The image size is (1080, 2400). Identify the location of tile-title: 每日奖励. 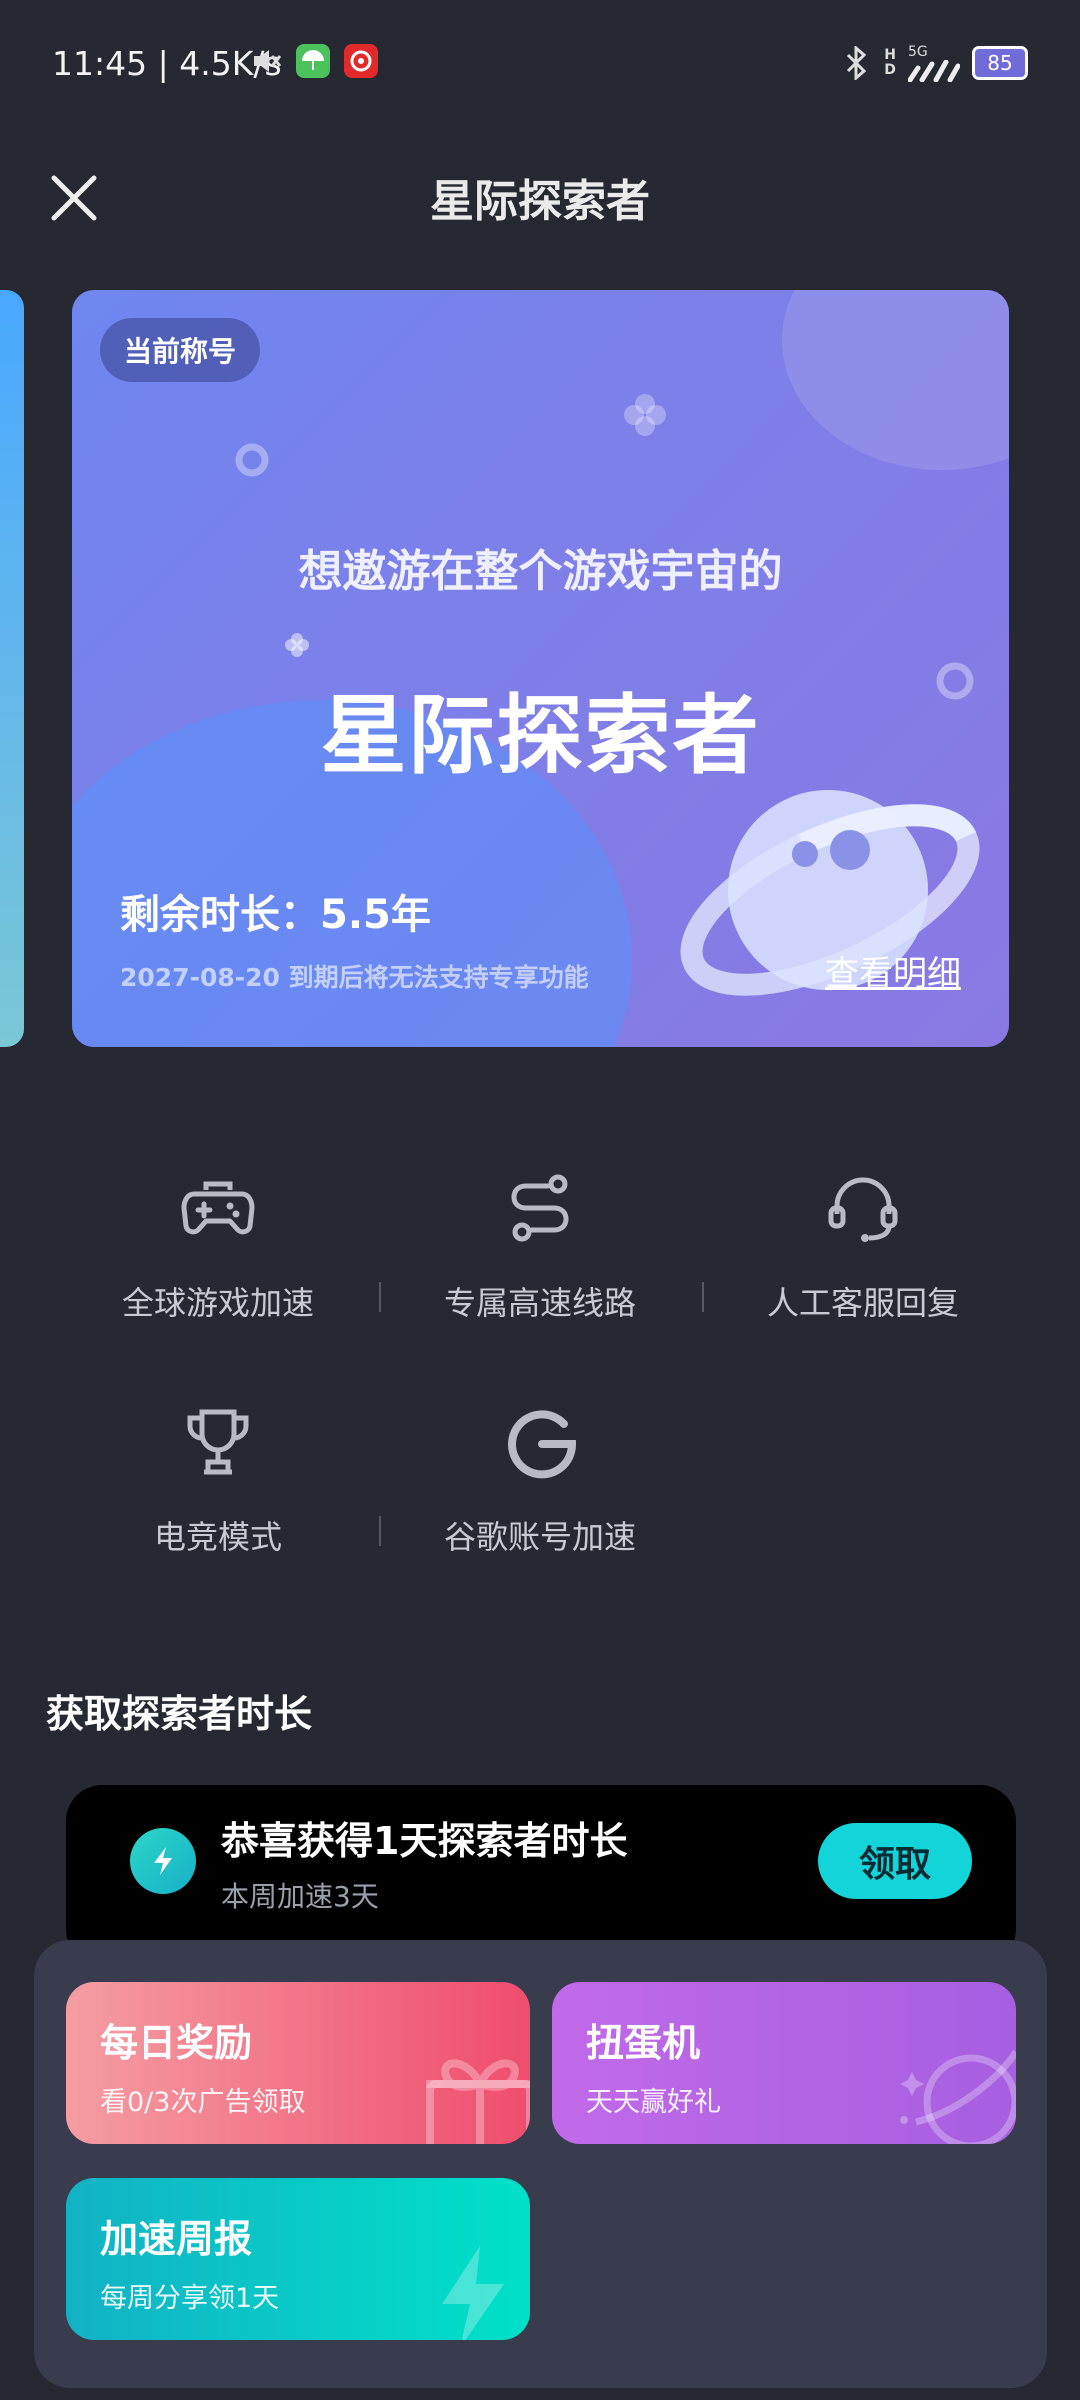
(176, 2043).